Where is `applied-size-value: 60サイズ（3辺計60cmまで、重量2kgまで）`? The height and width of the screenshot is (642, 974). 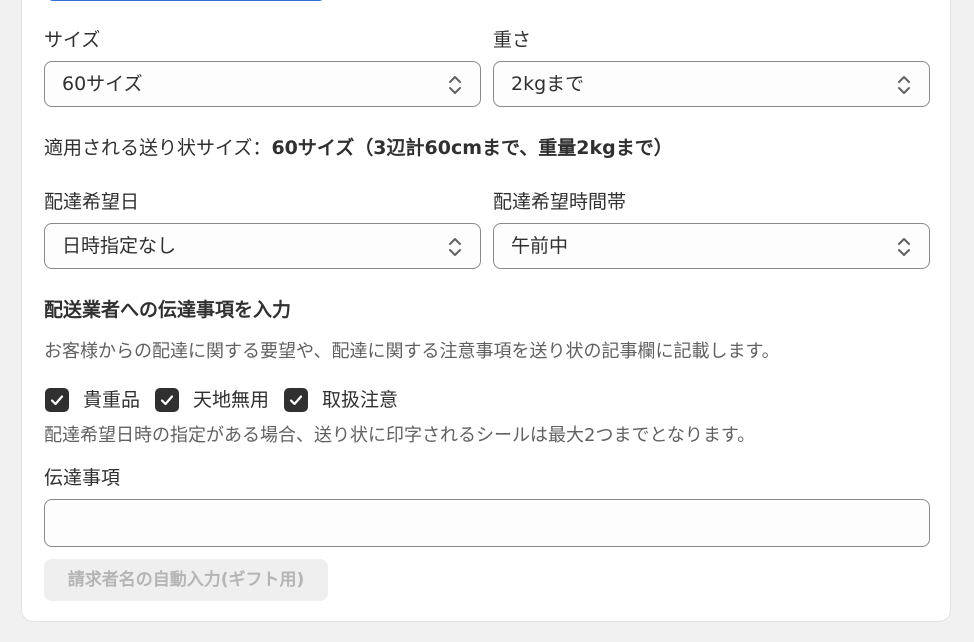
applied-size-value: 60サイズ（3辺計60cmまで、重量2kgまで） is located at coordinates (472, 148).